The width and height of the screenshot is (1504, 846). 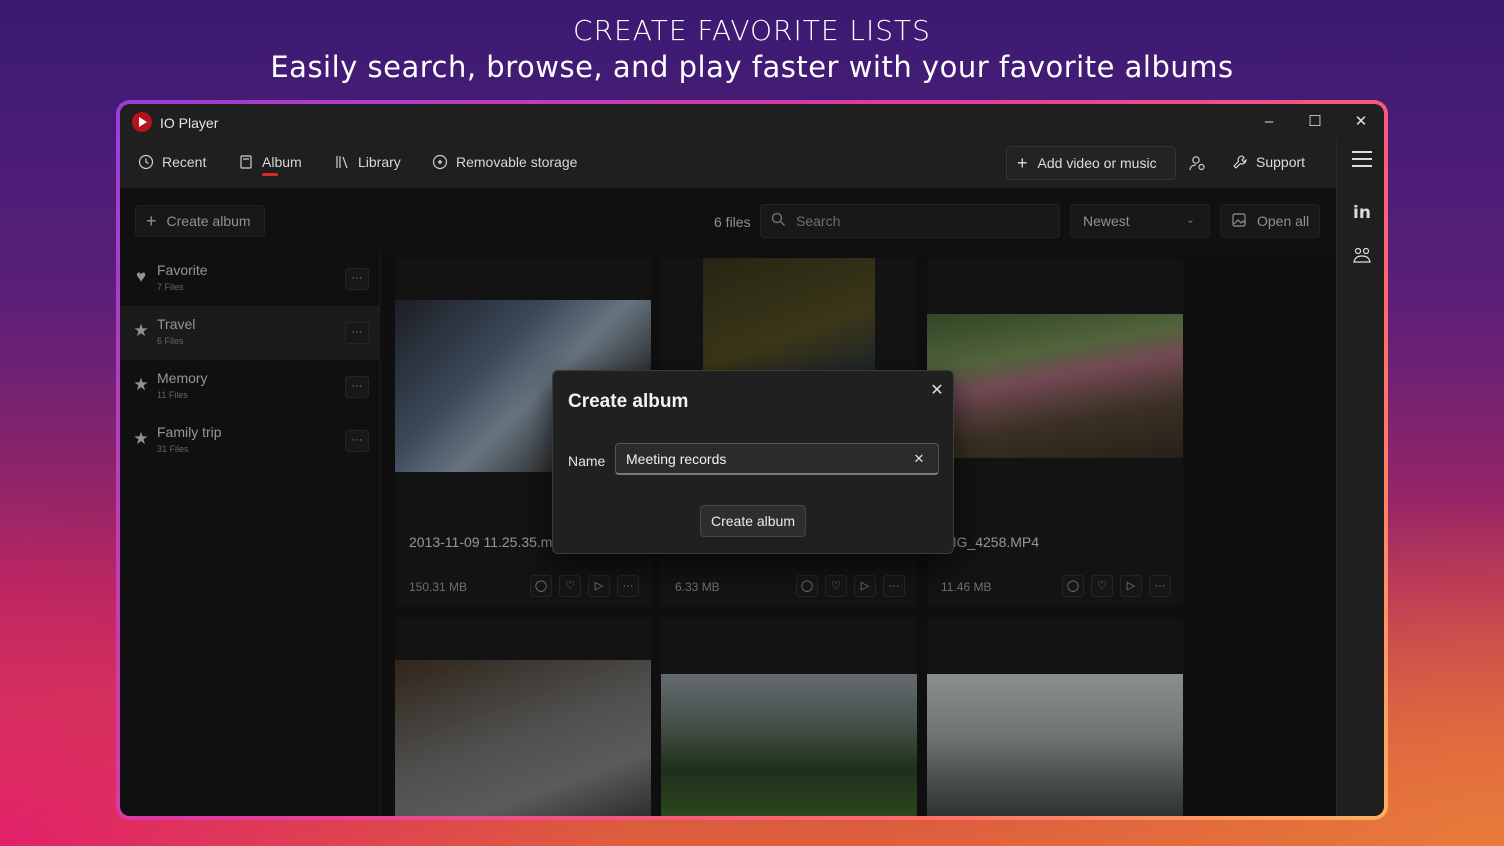 I want to click on title-bar: IO Player – ☐ ✕, so click(x=752, y=122).